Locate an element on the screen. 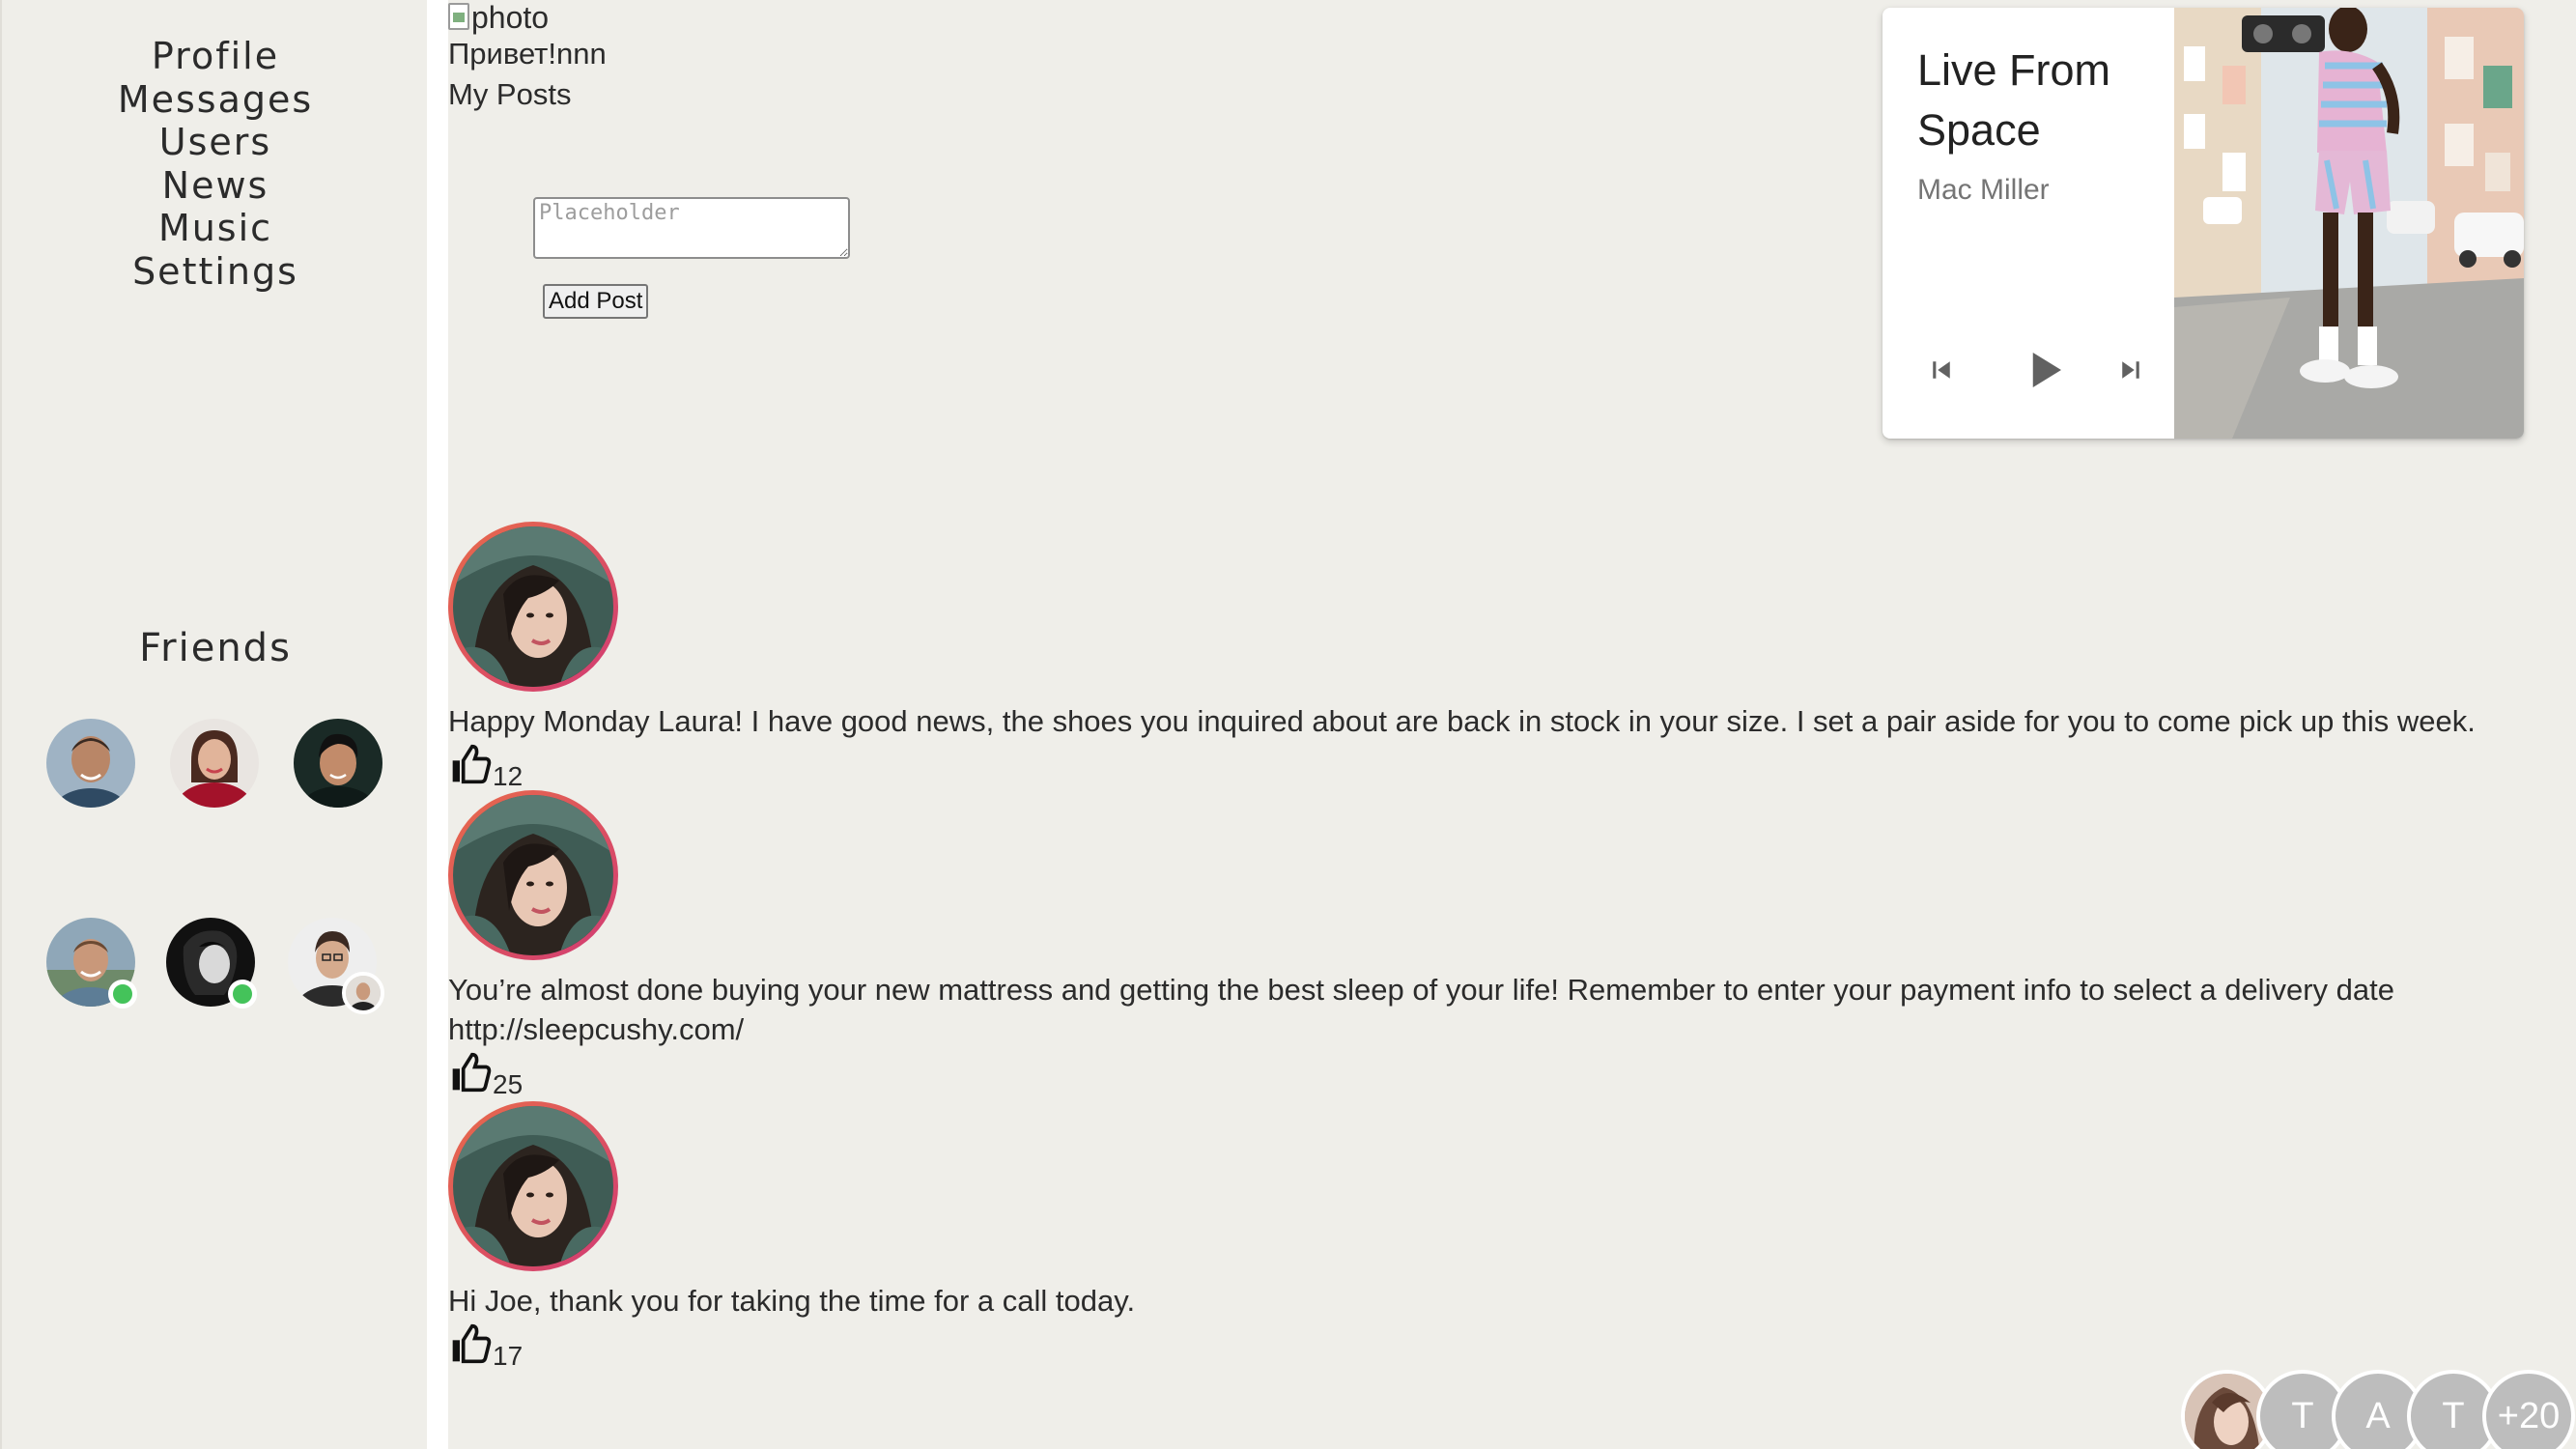 This screenshot has height=1449, width=2576. nav-item-music: Music is located at coordinates (215, 228).